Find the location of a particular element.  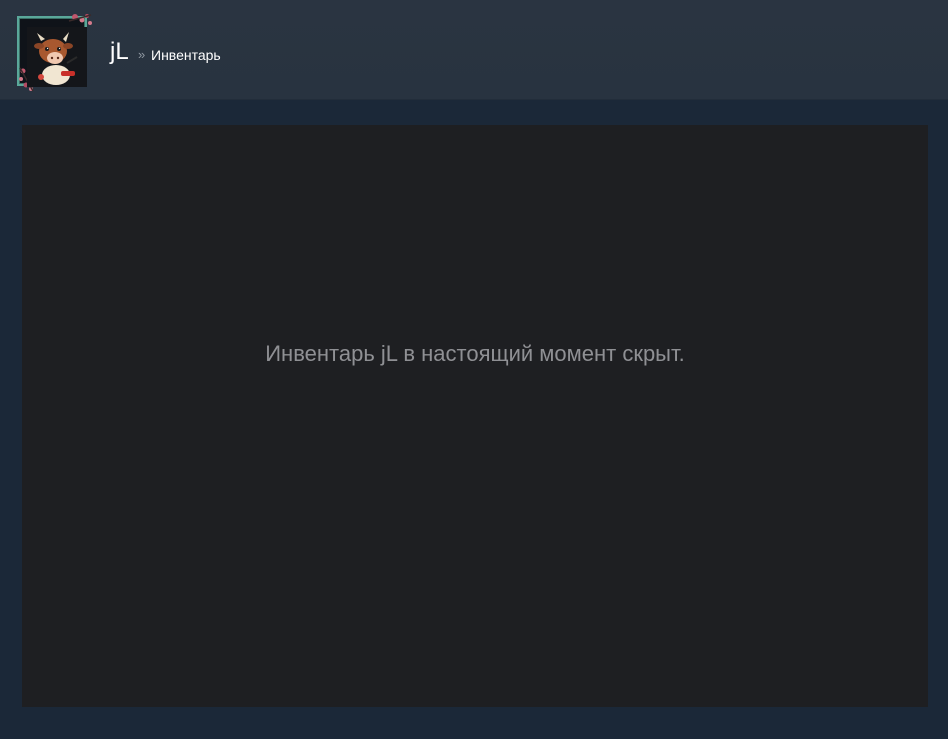

cartoon-cow-avatar-icon is located at coordinates (55, 53).